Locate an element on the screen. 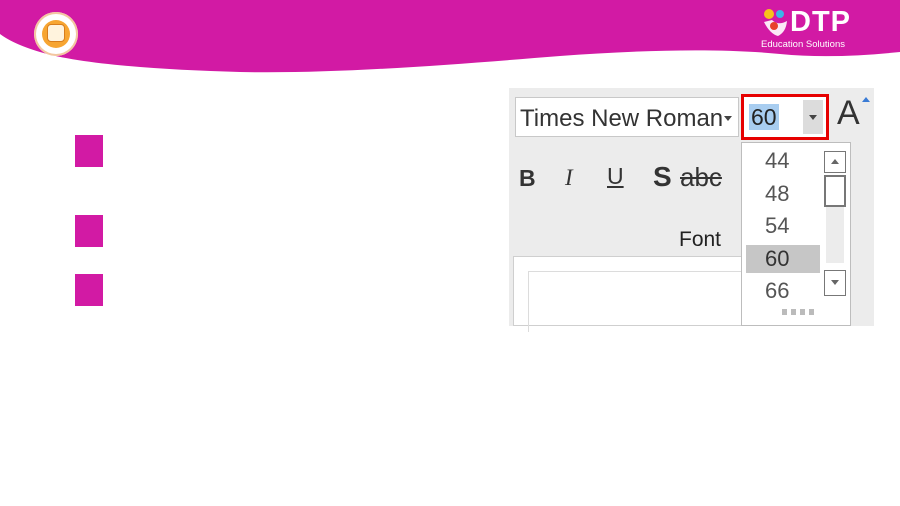 This screenshot has height=506, width=900. font-size-combobox: 60 is located at coordinates (785, 117).